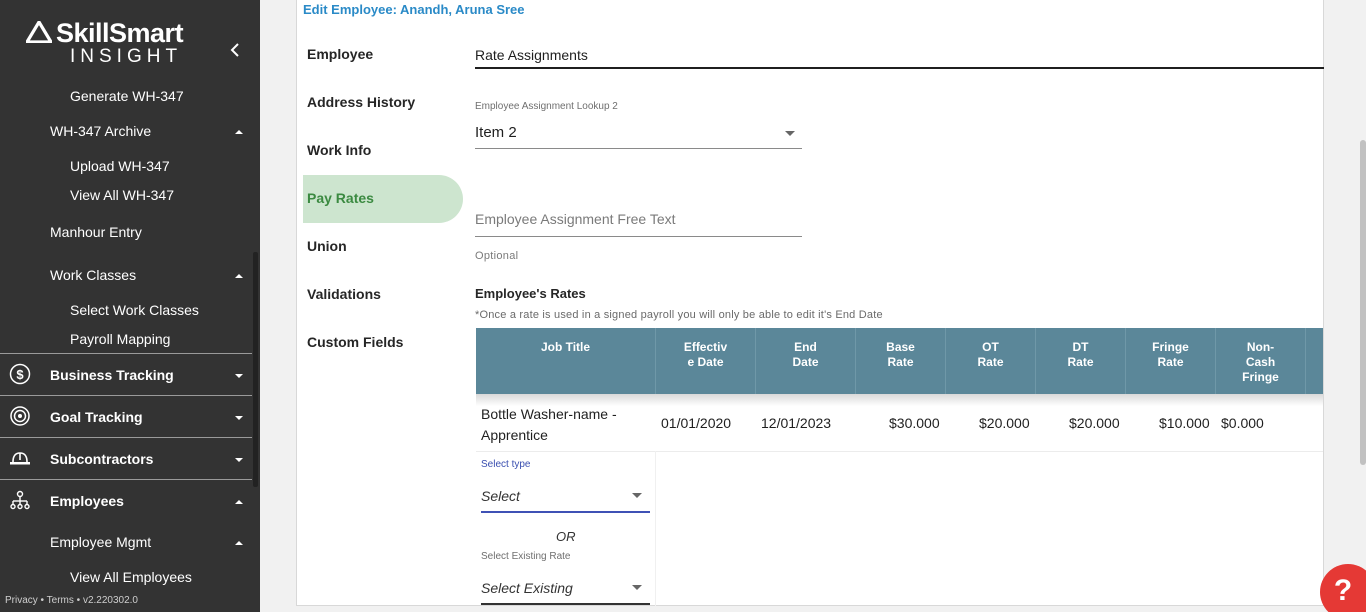 The image size is (1366, 612). What do you see at coordinates (1184, 423) in the screenshot?
I see `cell-fringe-rate: $10.000` at bounding box center [1184, 423].